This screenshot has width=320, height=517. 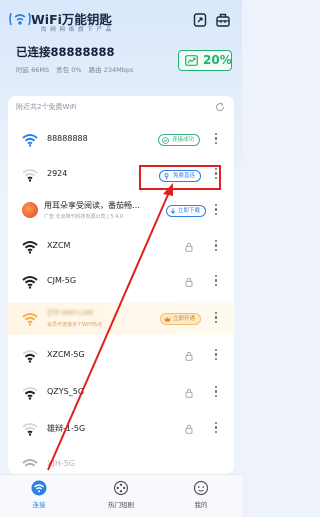 What do you see at coordinates (75, 325) in the screenshot?
I see `promo-subtitle: 会员可连接多个WiFi热点` at bounding box center [75, 325].